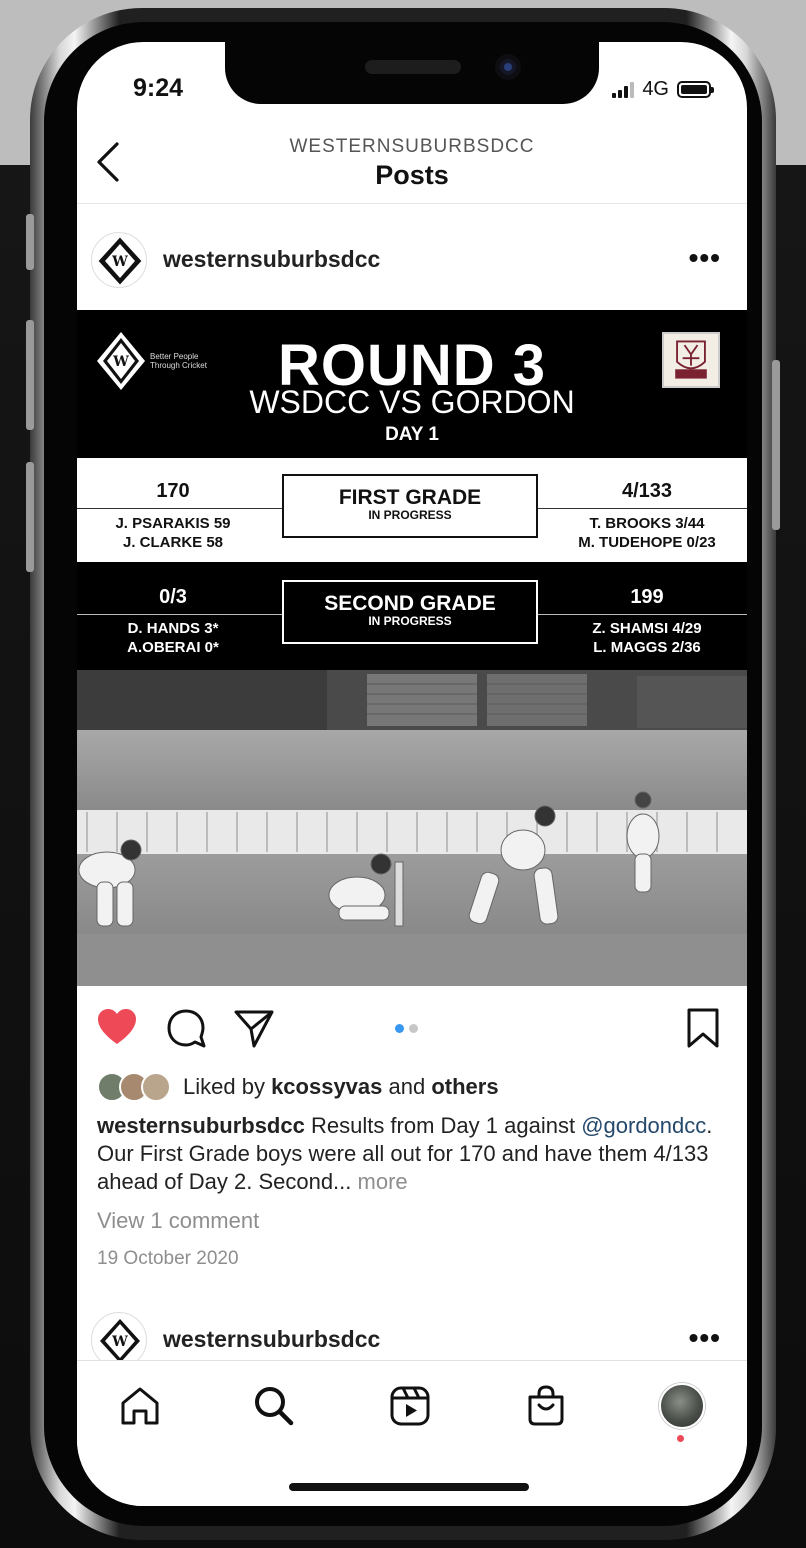 This screenshot has height=1548, width=806. I want to click on player-stat: D. HANDS 3*, so click(173, 628).